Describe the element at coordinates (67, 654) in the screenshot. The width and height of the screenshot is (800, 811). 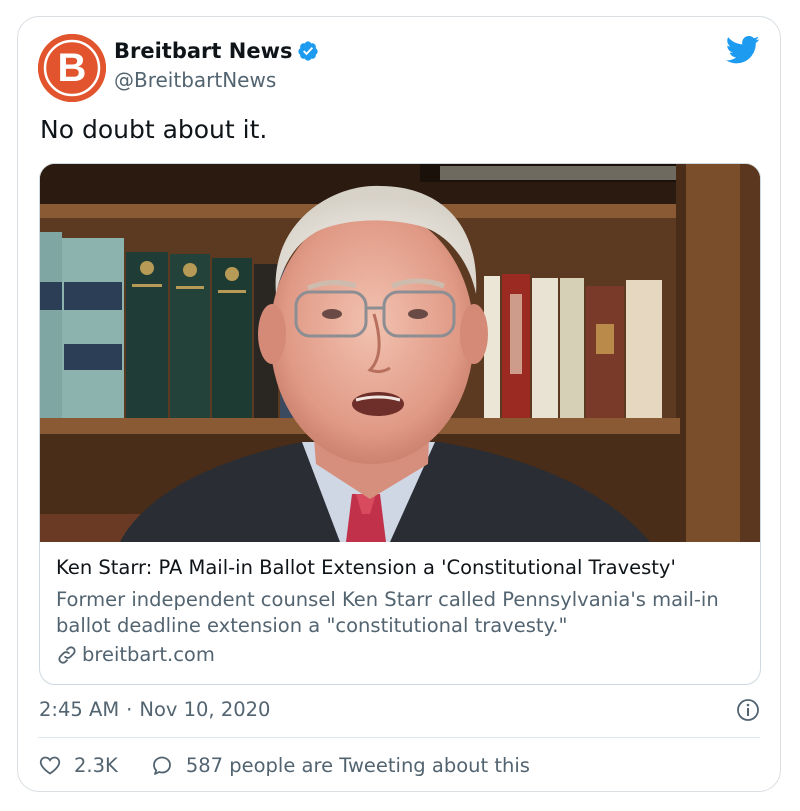
I see `link-icon` at that location.